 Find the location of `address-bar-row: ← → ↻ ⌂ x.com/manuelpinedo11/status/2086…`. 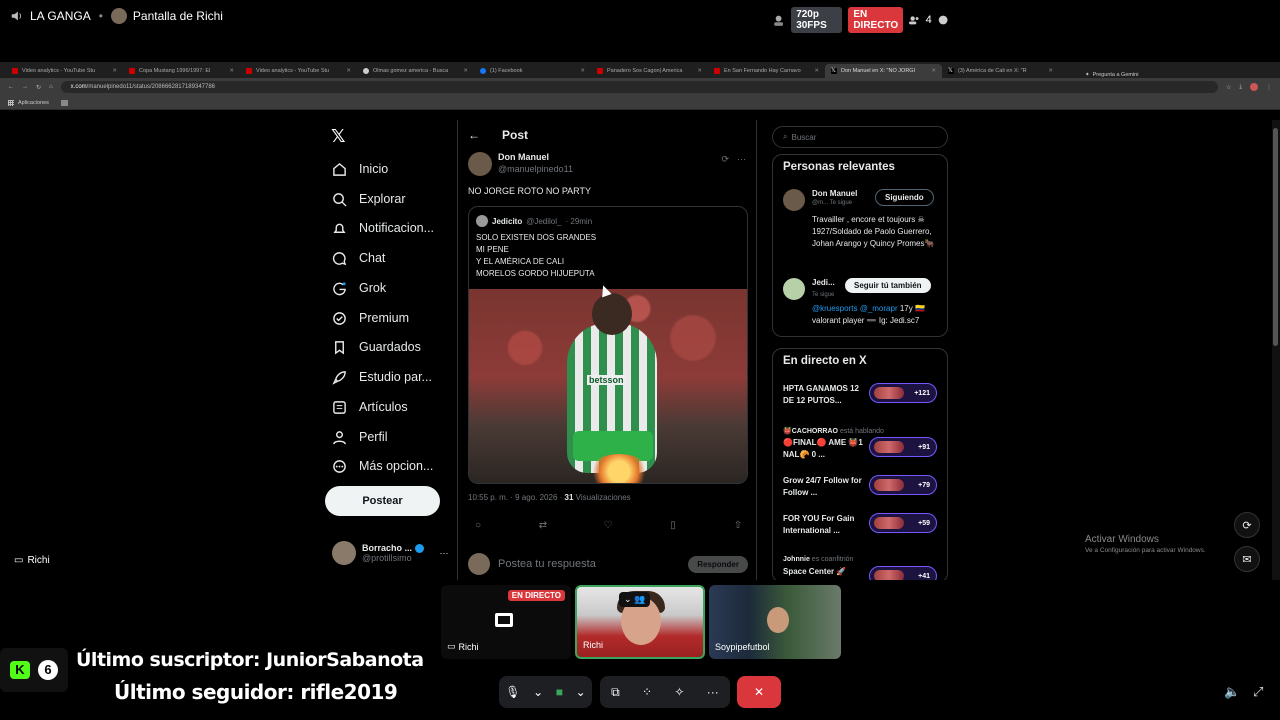

address-bar-row: ← → ↻ ⌂ x.com/manuelpinedo11/status/2086… is located at coordinates (640, 87).